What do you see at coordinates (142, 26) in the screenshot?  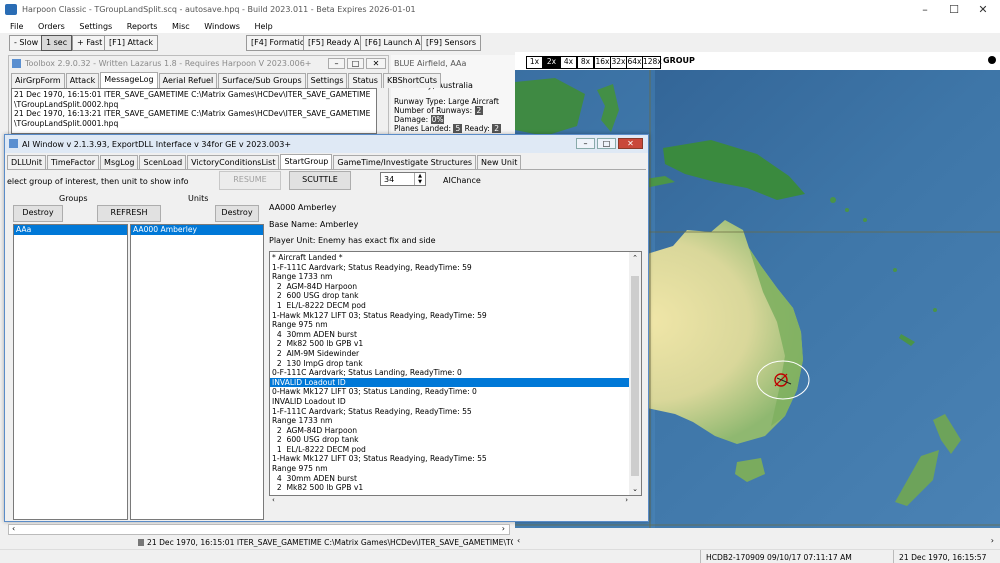 I see `menu-reports: Reports` at bounding box center [142, 26].